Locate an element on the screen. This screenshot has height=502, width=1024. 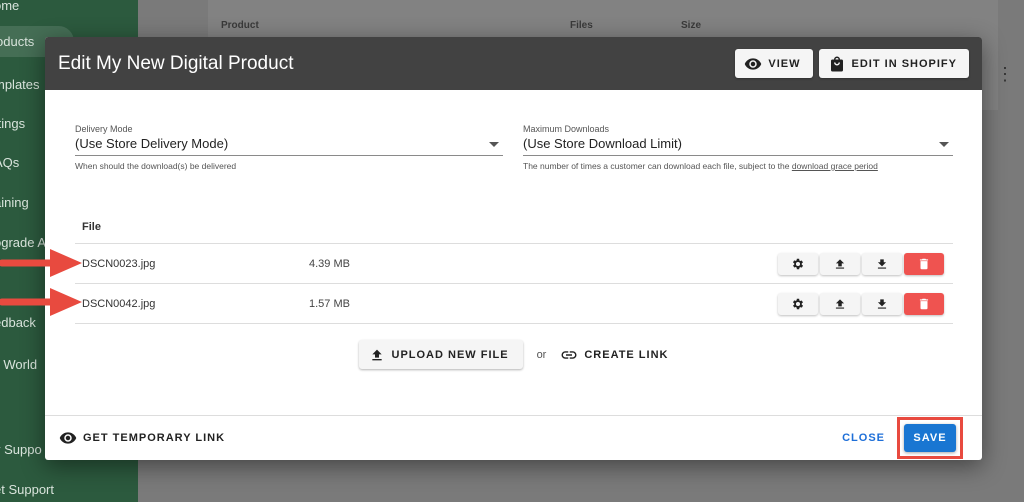
close-button: CLOSE is located at coordinates (863, 438).